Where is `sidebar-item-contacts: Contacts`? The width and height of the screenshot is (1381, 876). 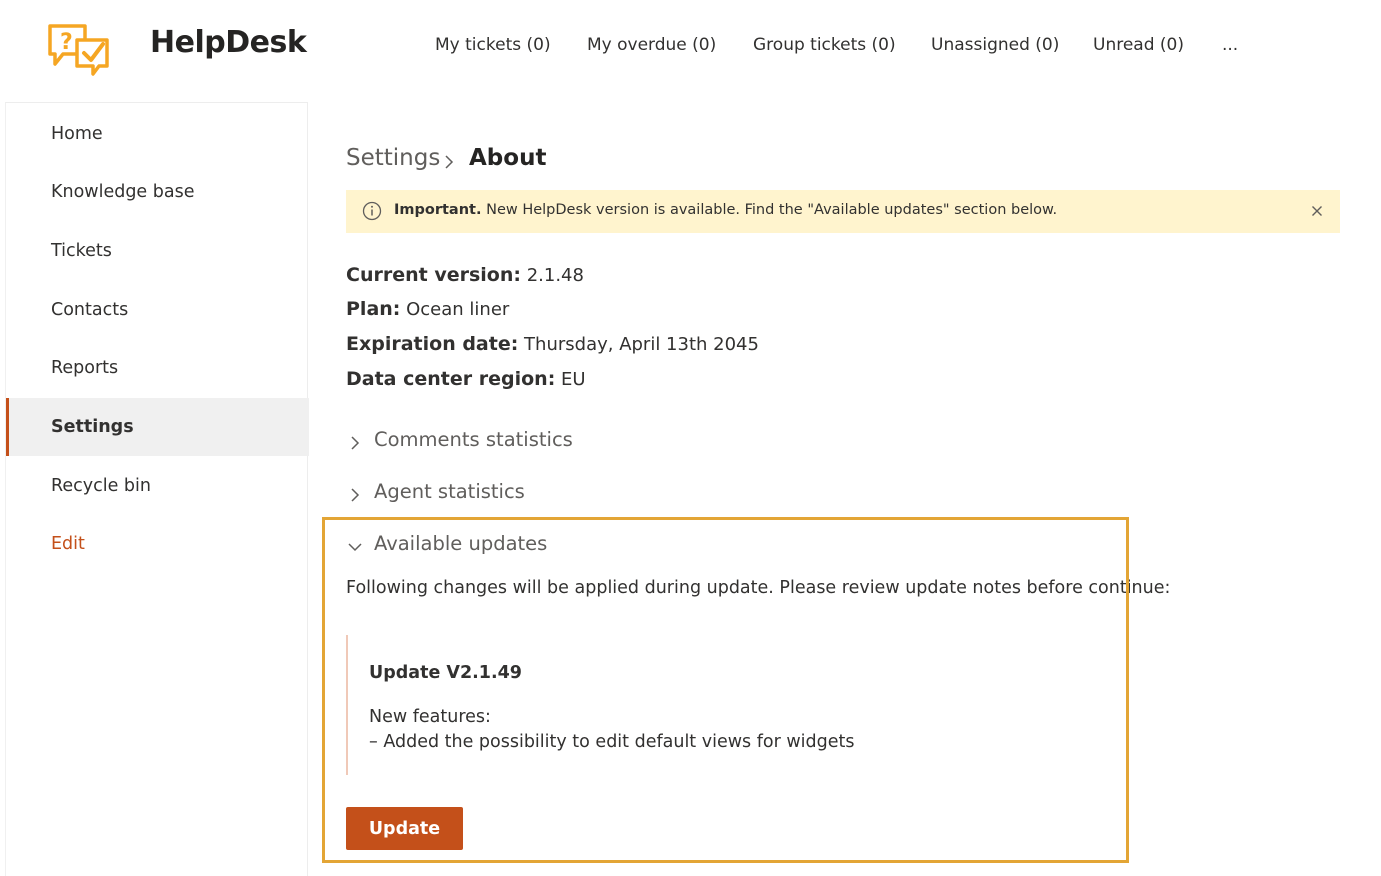 sidebar-item-contacts: Contacts is located at coordinates (157, 310).